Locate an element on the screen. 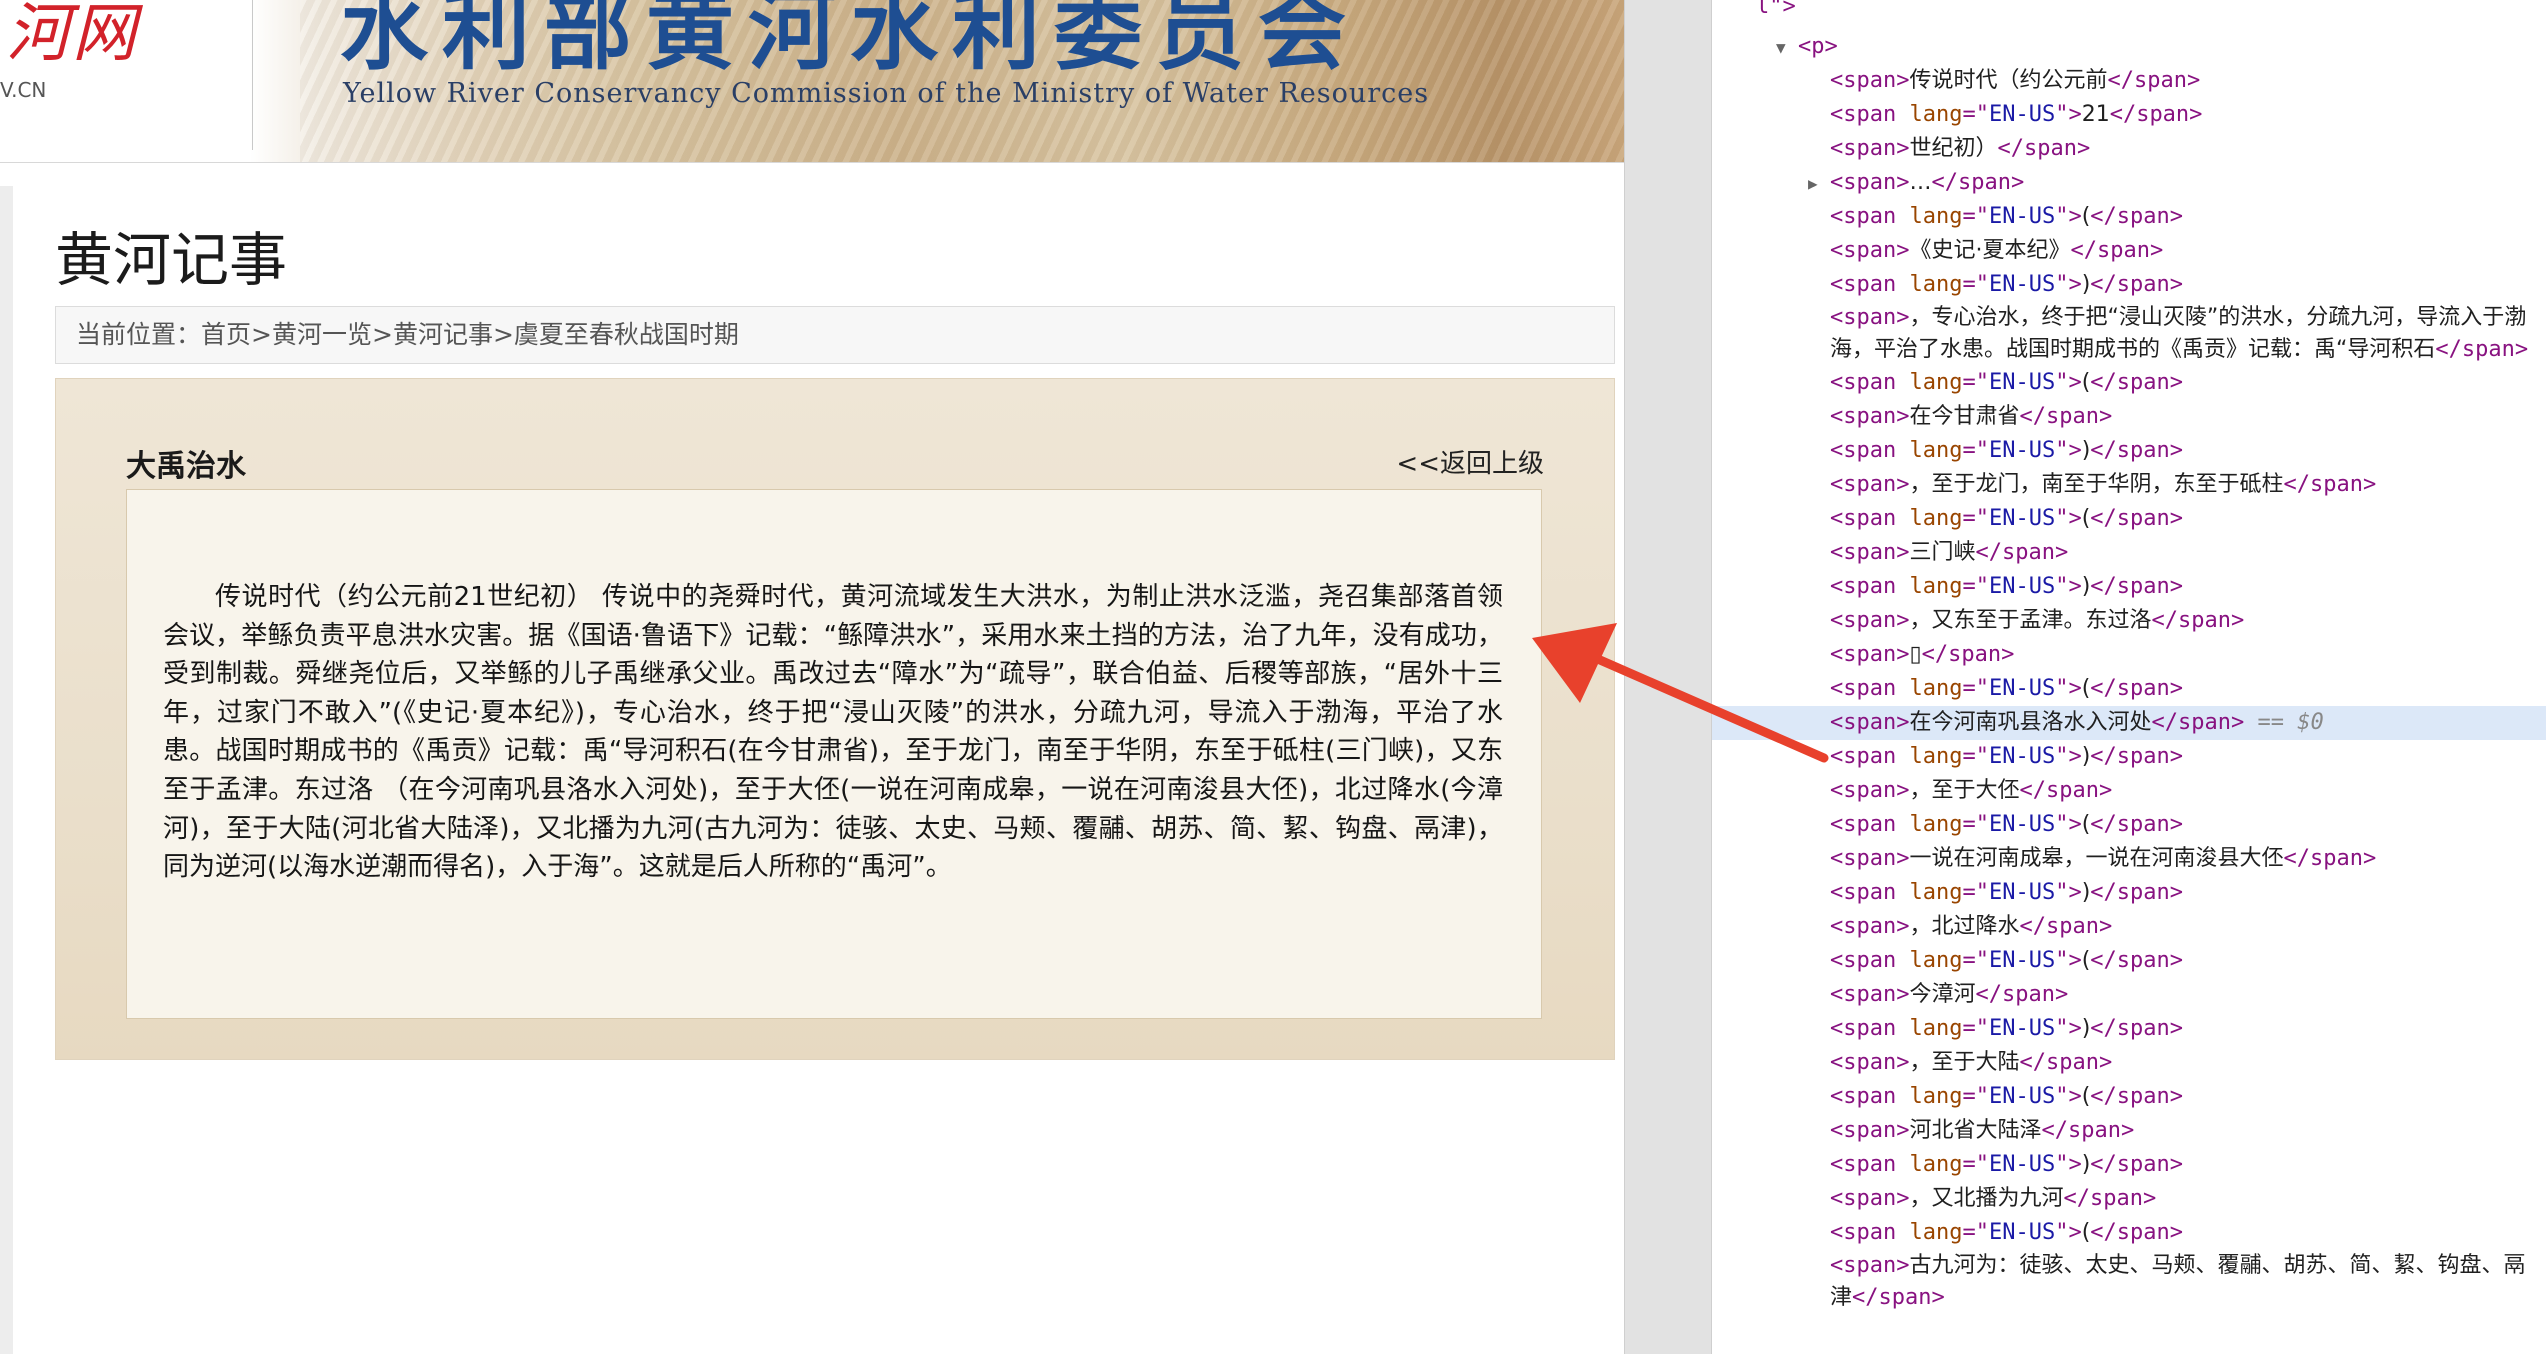 The height and width of the screenshot is (1354, 2546). dom-text-content: ，至于龙门，南至于华阴，东至于砥柱 is located at coordinates (2096, 484).